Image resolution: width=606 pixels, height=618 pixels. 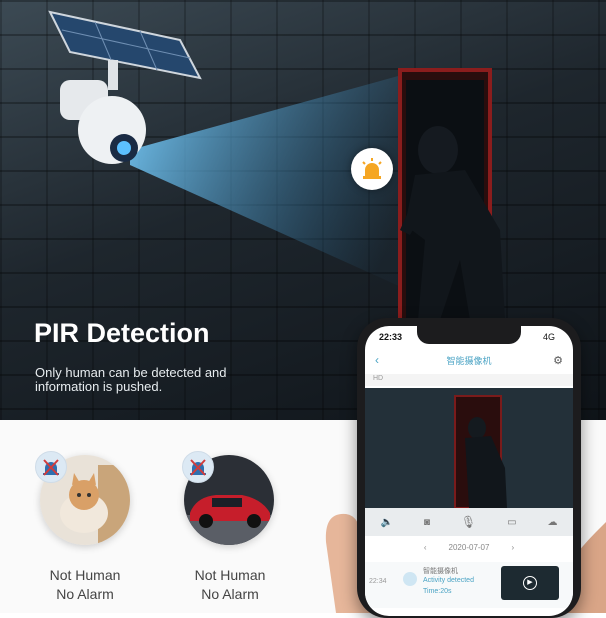 I want to click on app-bar: ‹ 智能摄像机 ⚙, so click(x=469, y=360).